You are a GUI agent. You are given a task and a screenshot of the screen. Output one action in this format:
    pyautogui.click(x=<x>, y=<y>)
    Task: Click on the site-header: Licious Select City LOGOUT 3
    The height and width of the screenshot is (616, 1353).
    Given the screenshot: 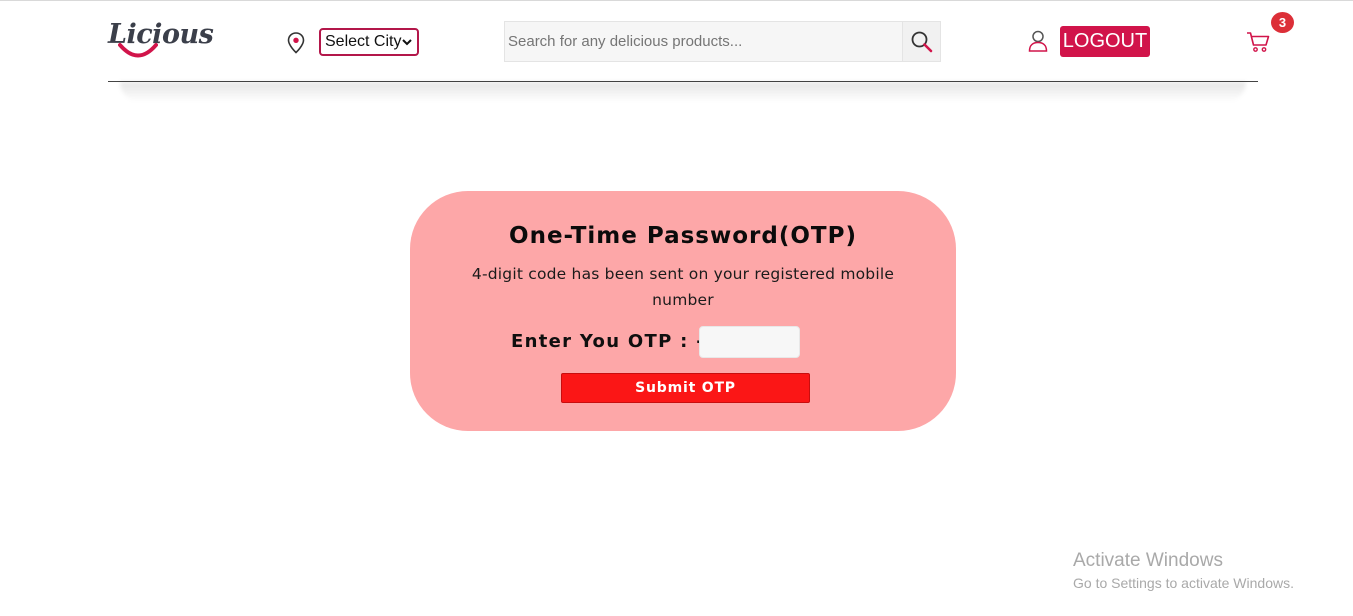 What is the action you would take?
    pyautogui.click(x=701, y=41)
    